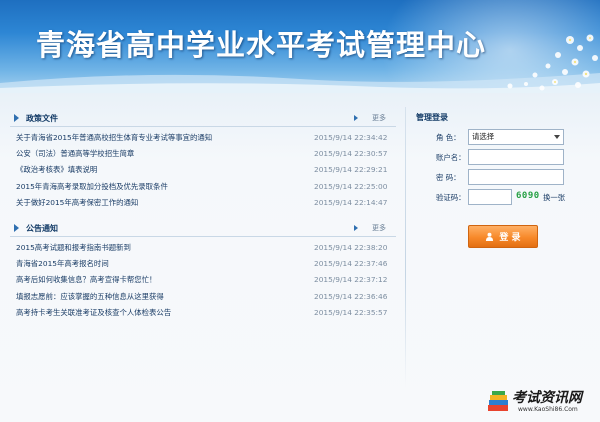 The image size is (600, 422). What do you see at coordinates (206, 313) in the screenshot?
I see `list-item: 高考持卡考生关联准考证及核查个人体检表公告 2015/9/14 22:35:57` at bounding box center [206, 313].